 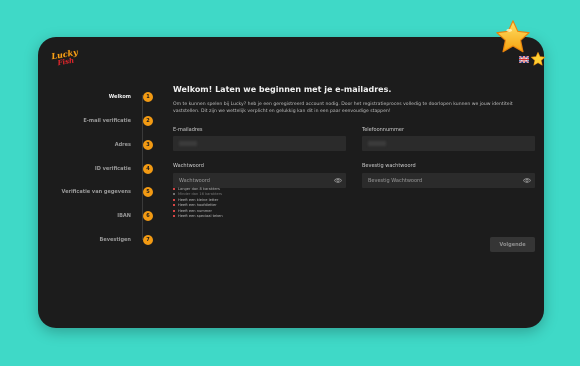 What do you see at coordinates (389, 166) in the screenshot?
I see `confirm-password-label: Bevestig wachtwoord` at bounding box center [389, 166].